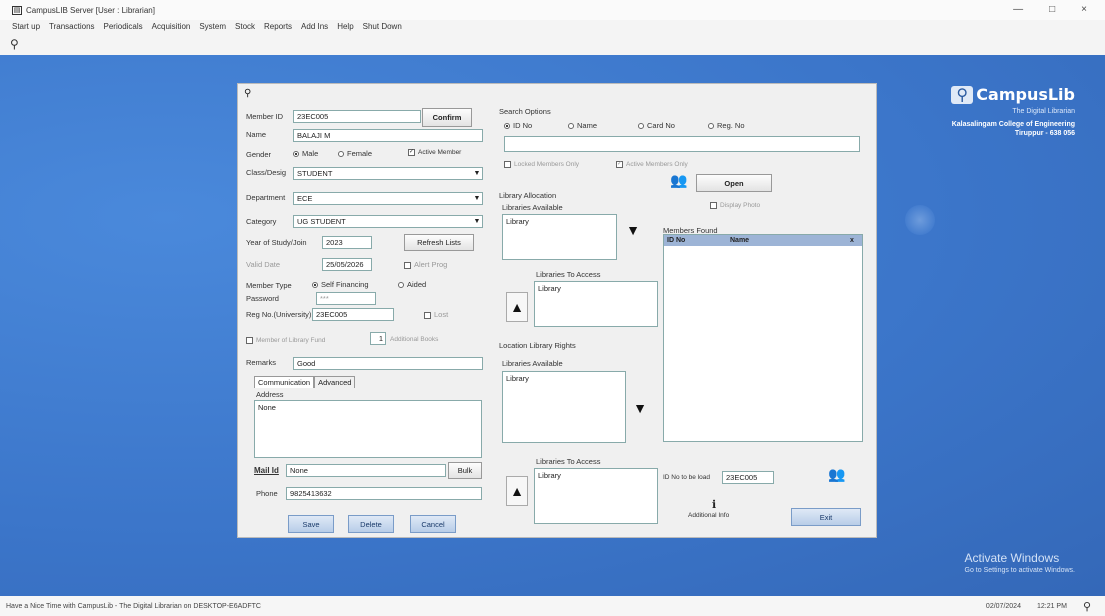 The width and height of the screenshot is (1105, 616). Describe the element at coordinates (856, 240) in the screenshot. I see `col-close-icon: x` at that location.